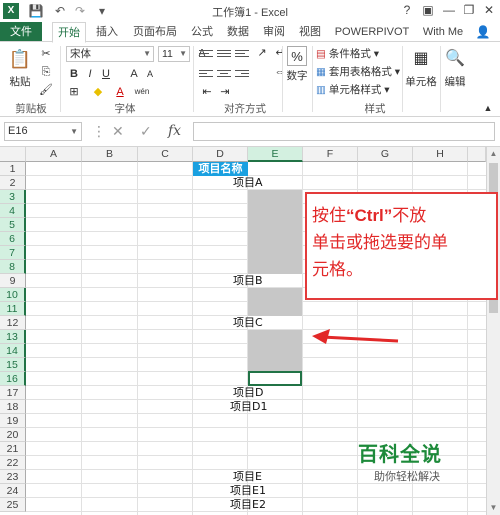  Describe the element at coordinates (43, 131) in the screenshot. I see `name-box: E16 ▼` at that location.